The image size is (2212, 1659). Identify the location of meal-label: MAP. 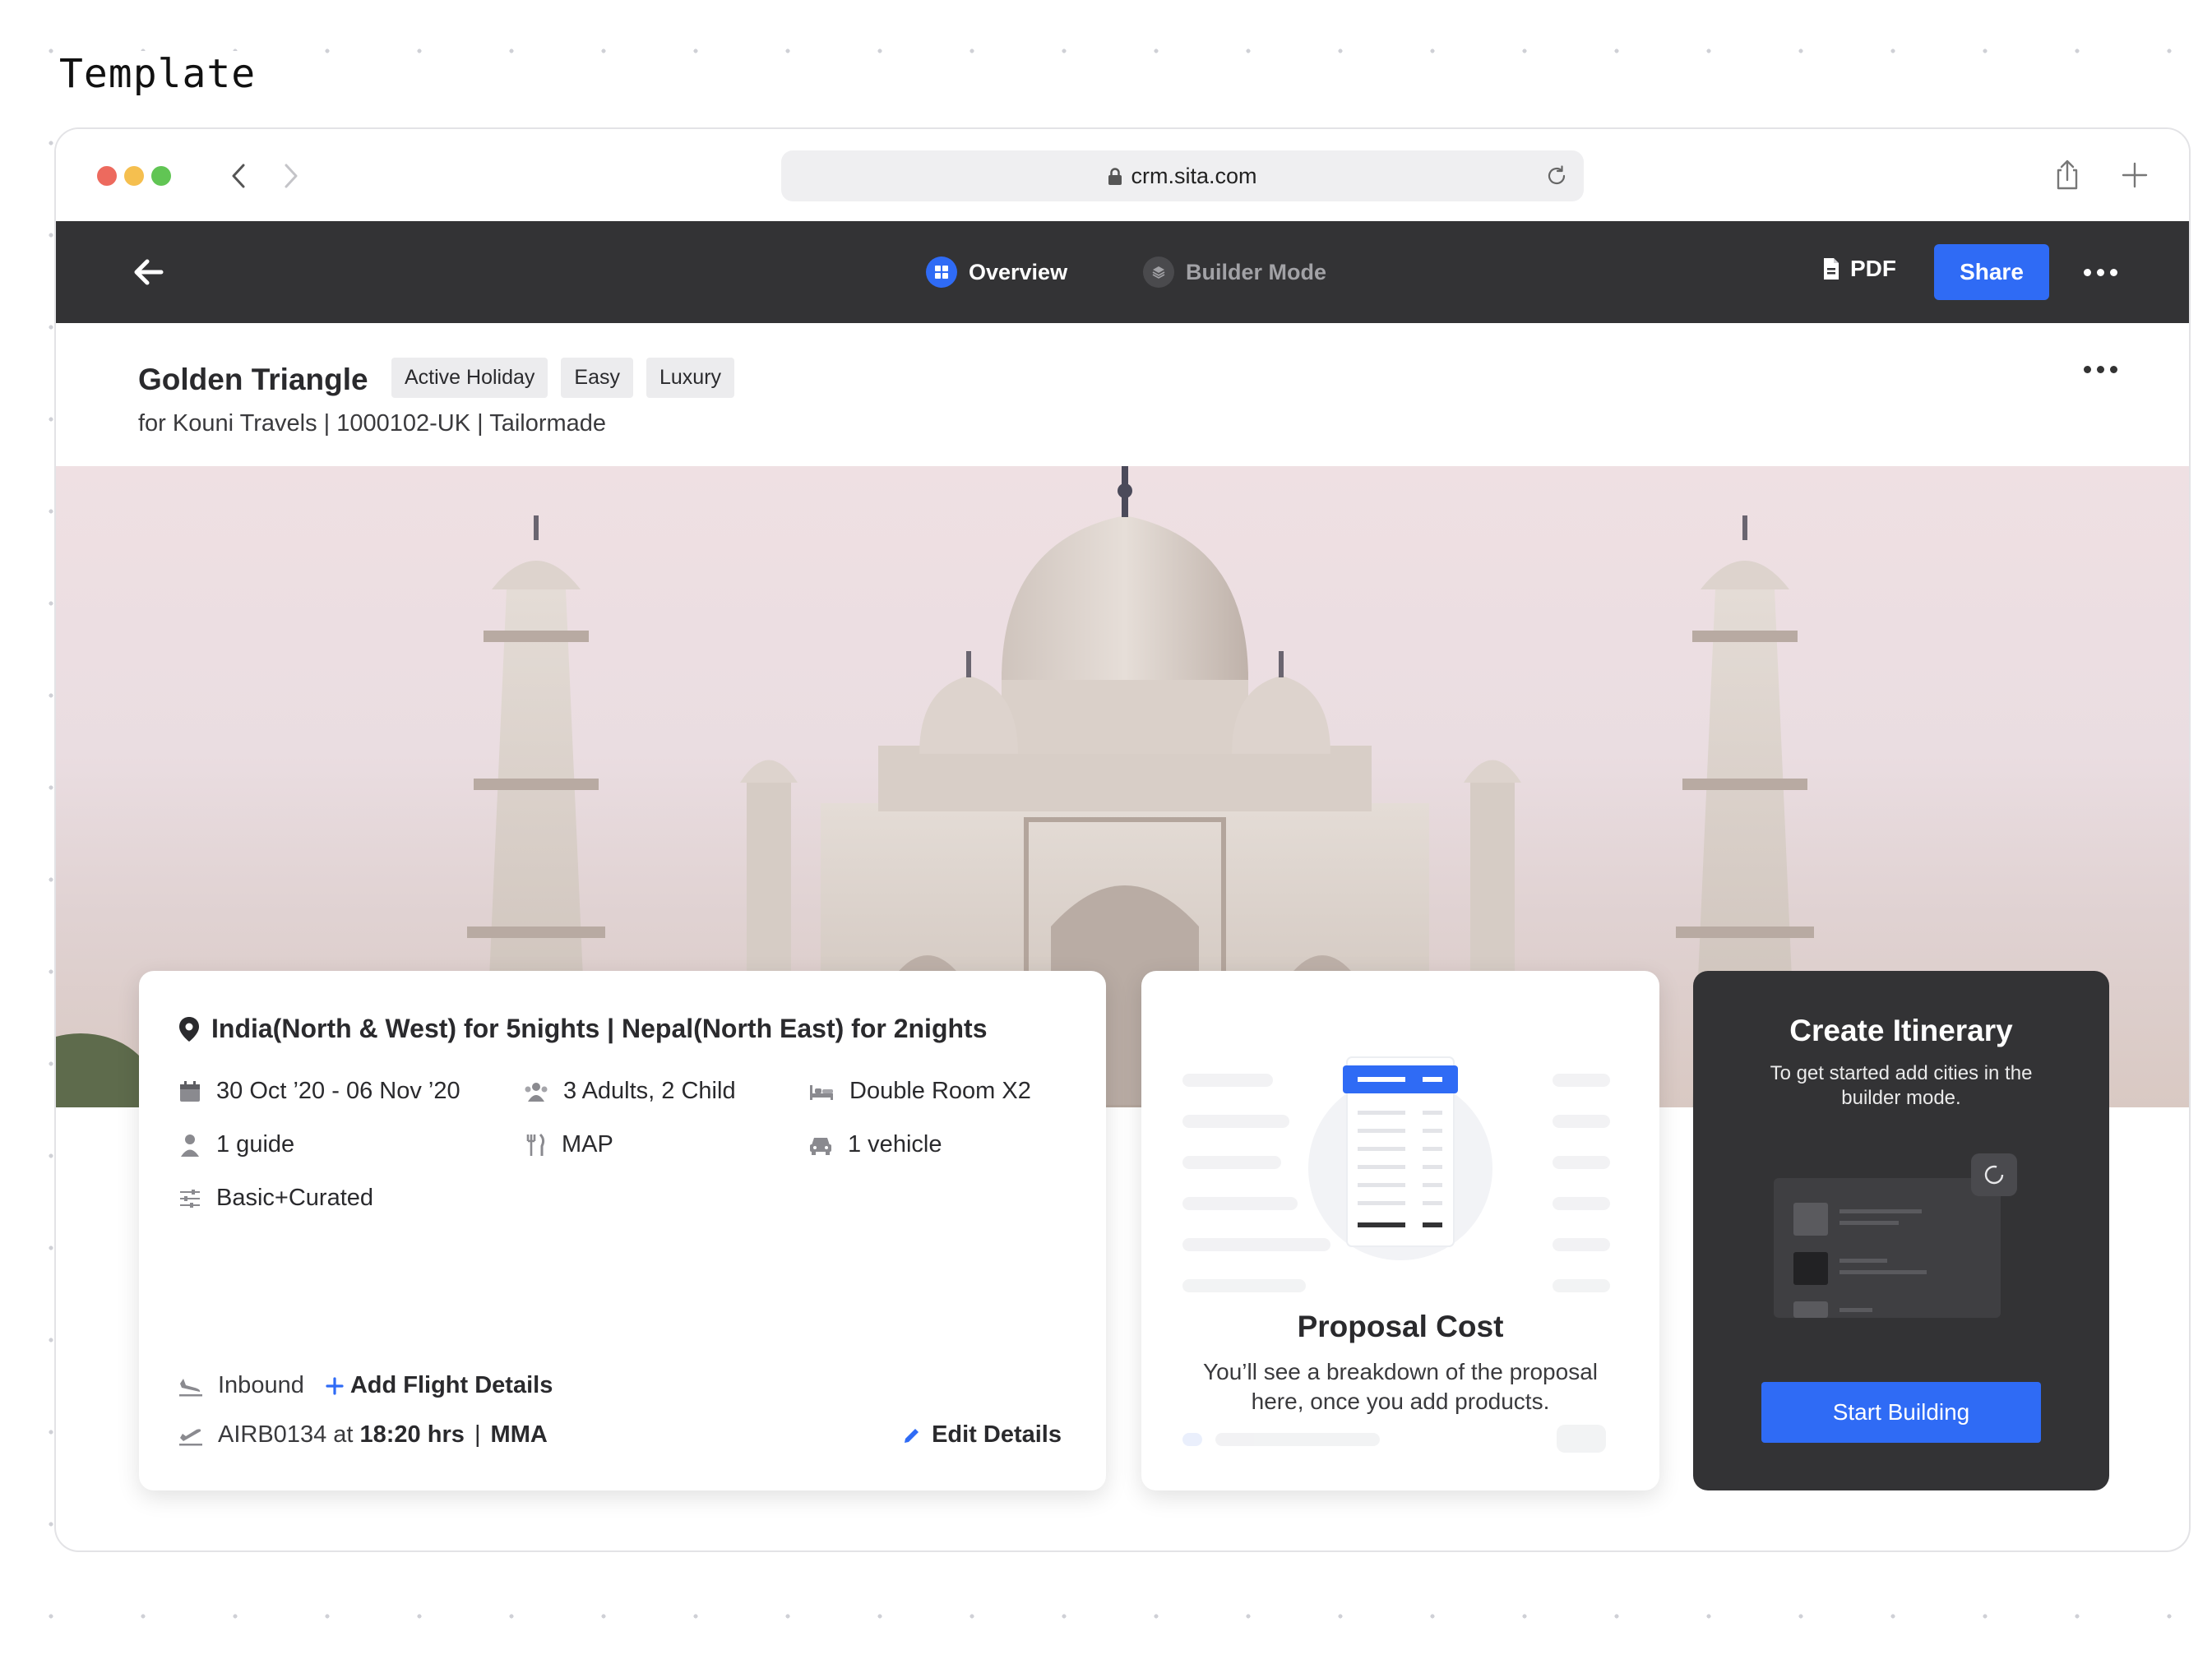
(587, 1144).